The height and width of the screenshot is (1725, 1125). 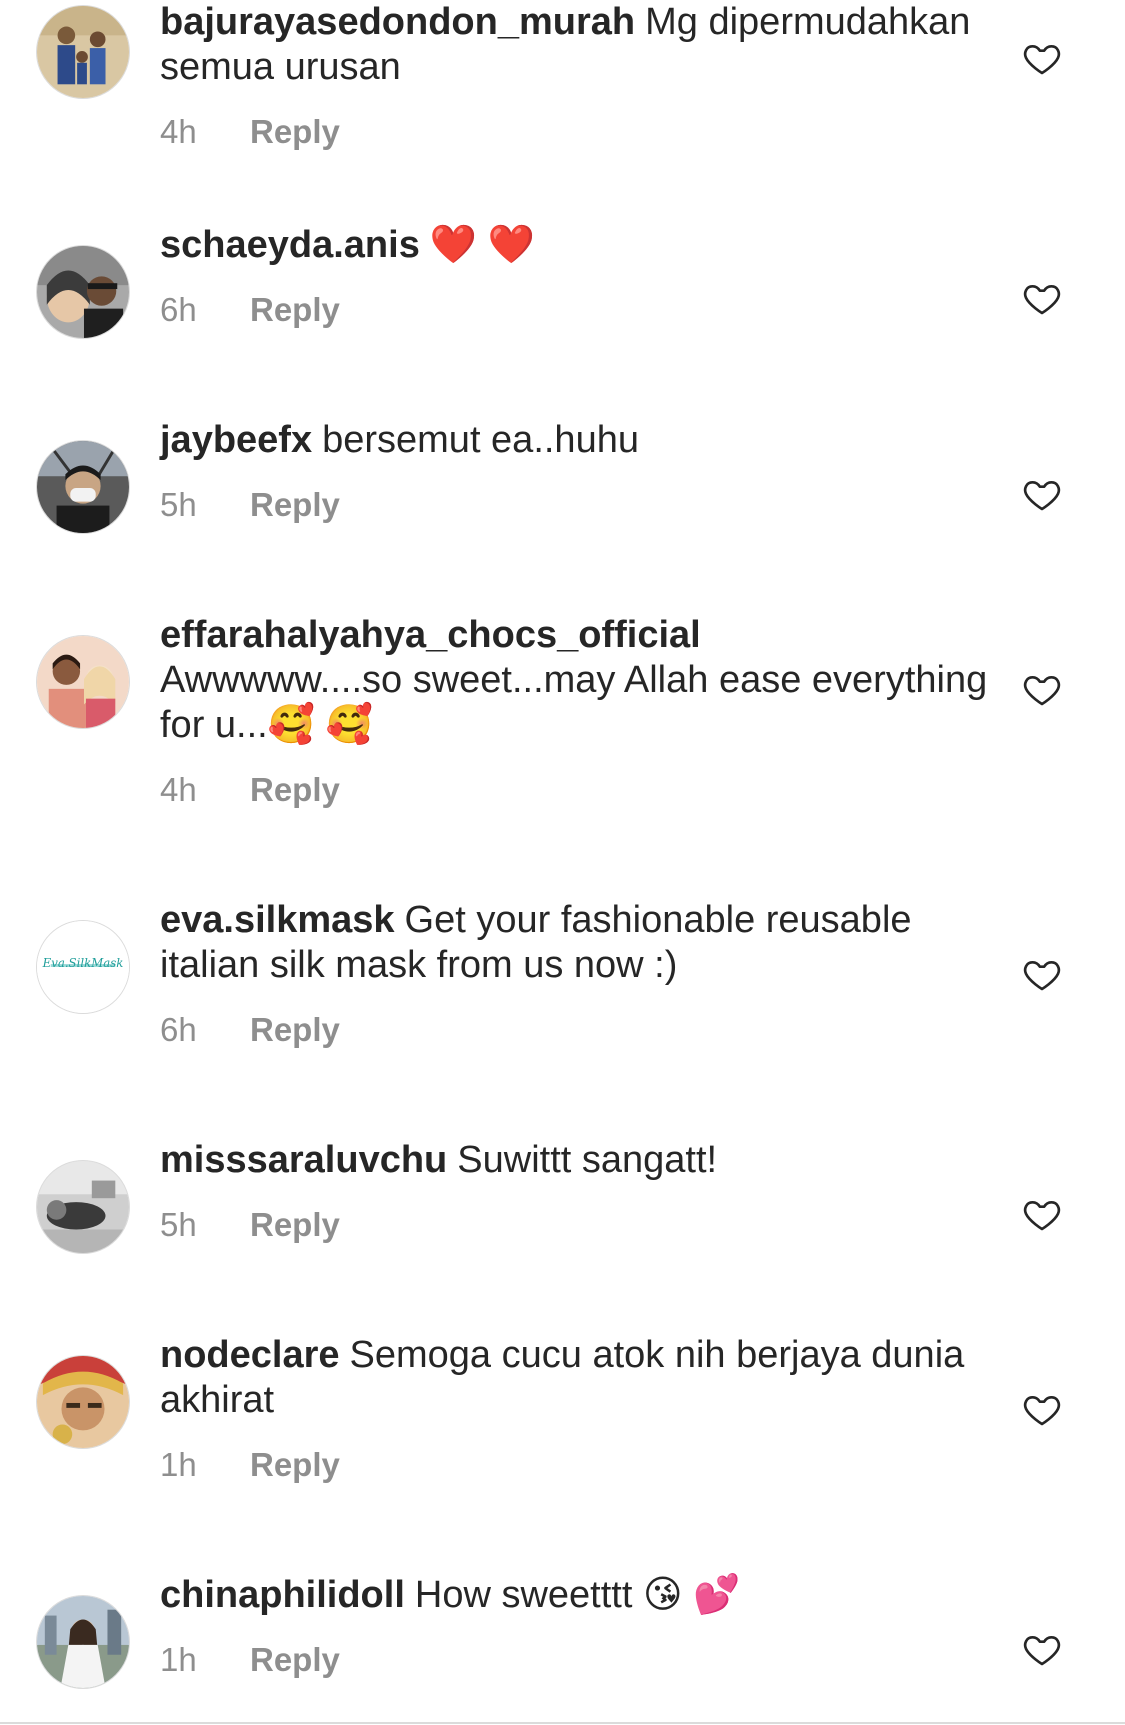 I want to click on comment-text: chinaphilidoll How sweetttt 😘 💕, so click(x=575, y=1595).